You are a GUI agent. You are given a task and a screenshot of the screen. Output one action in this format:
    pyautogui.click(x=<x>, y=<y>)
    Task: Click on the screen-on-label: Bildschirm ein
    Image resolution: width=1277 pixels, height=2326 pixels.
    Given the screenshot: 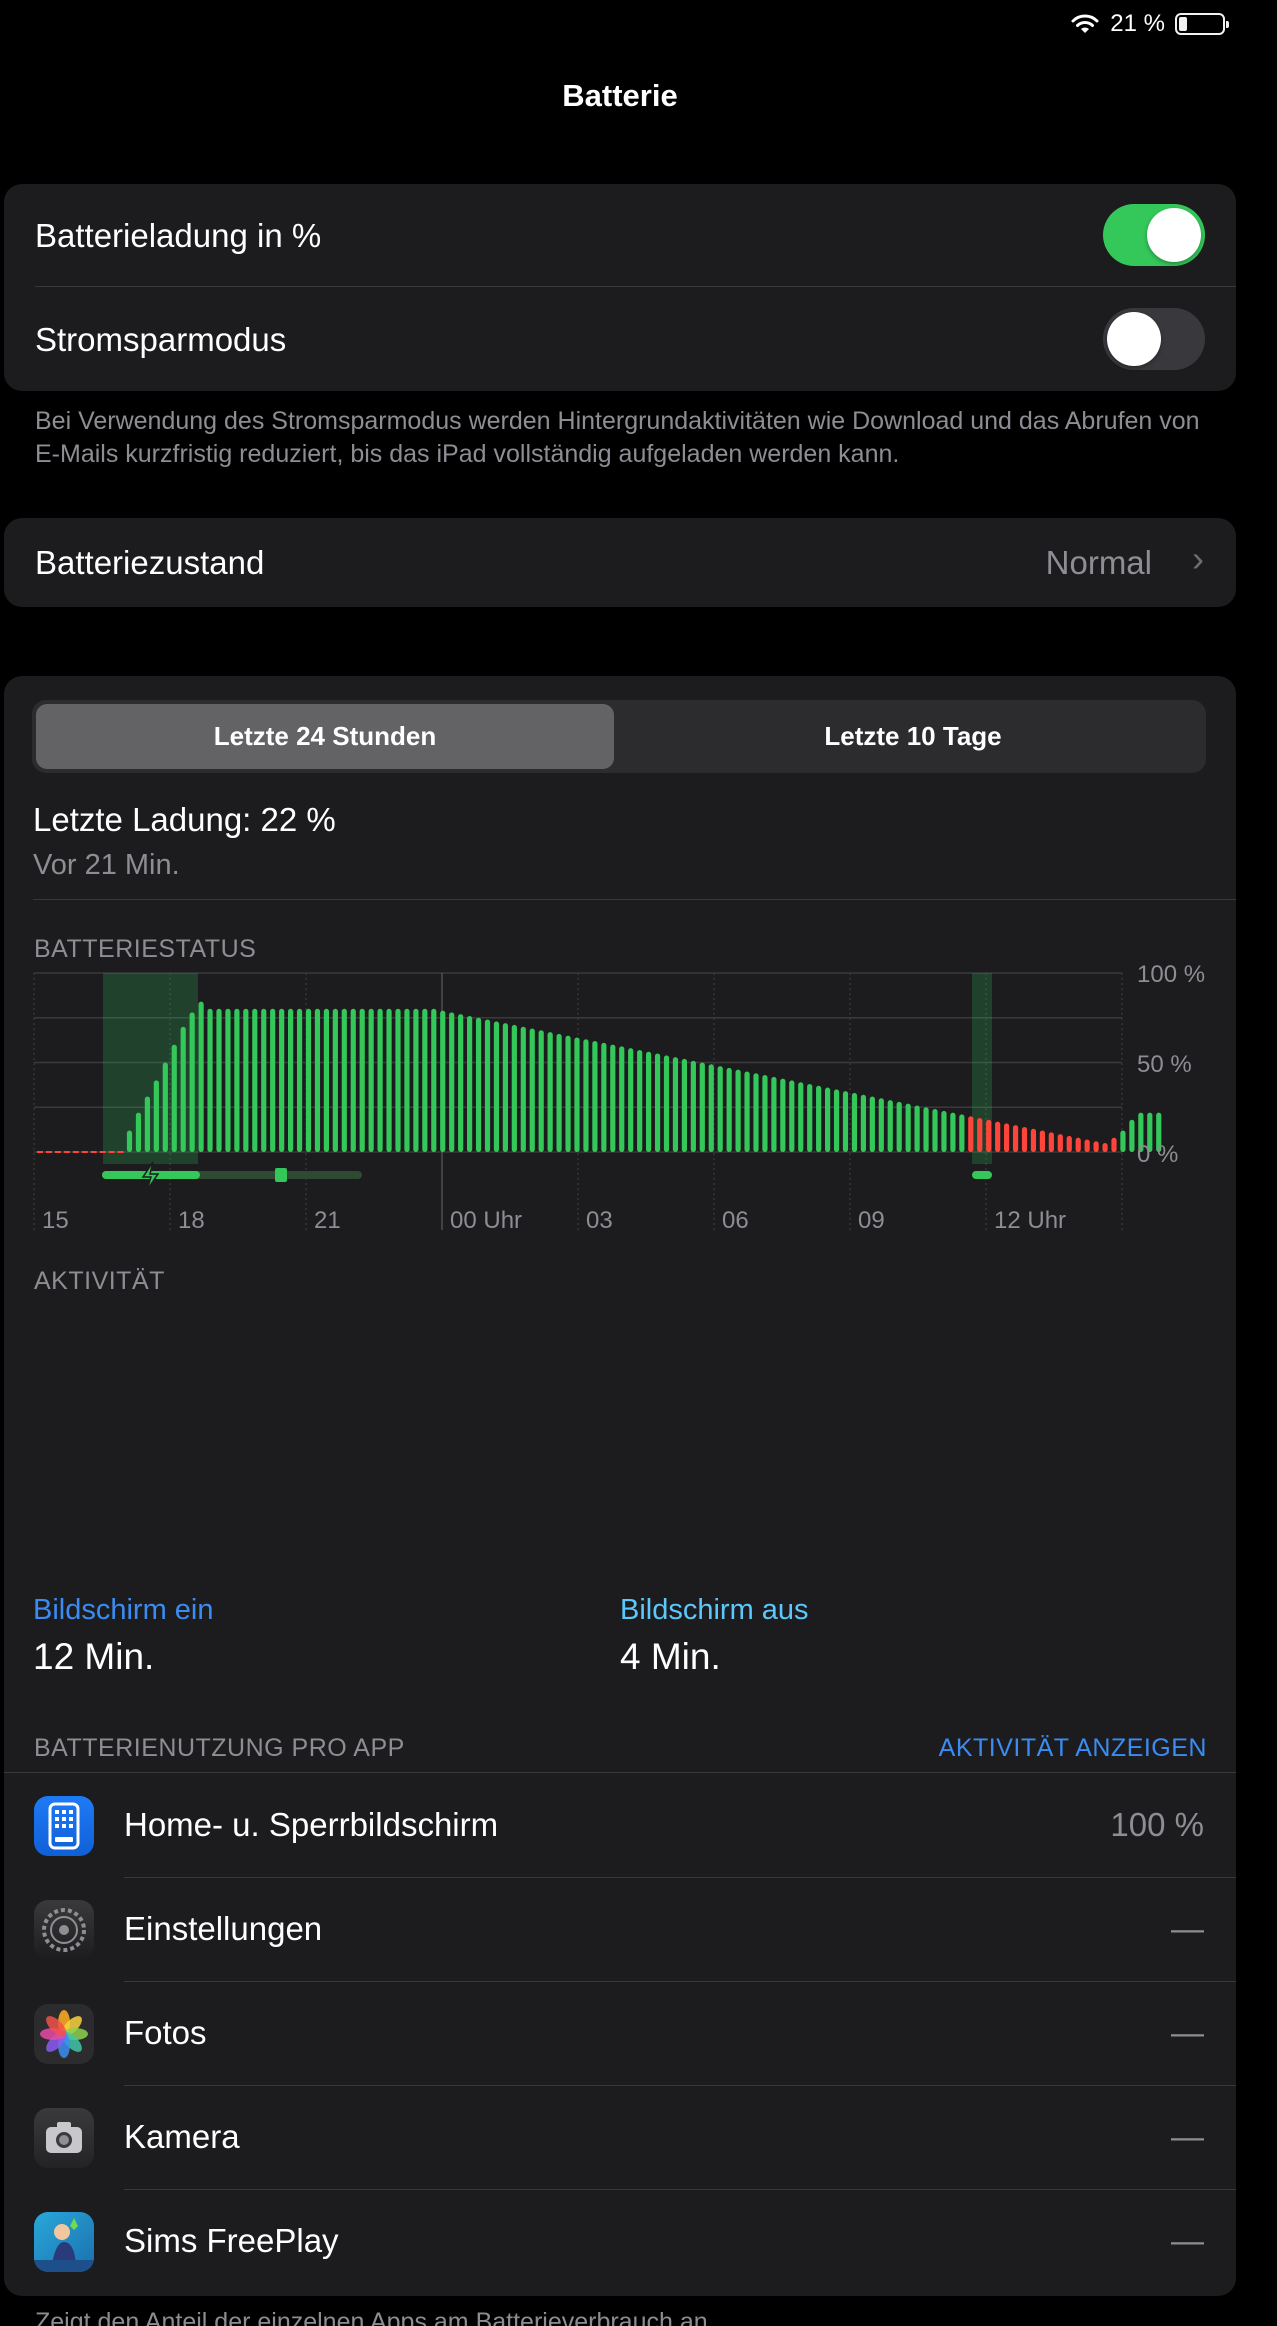 What is the action you would take?
    pyautogui.click(x=123, y=1610)
    